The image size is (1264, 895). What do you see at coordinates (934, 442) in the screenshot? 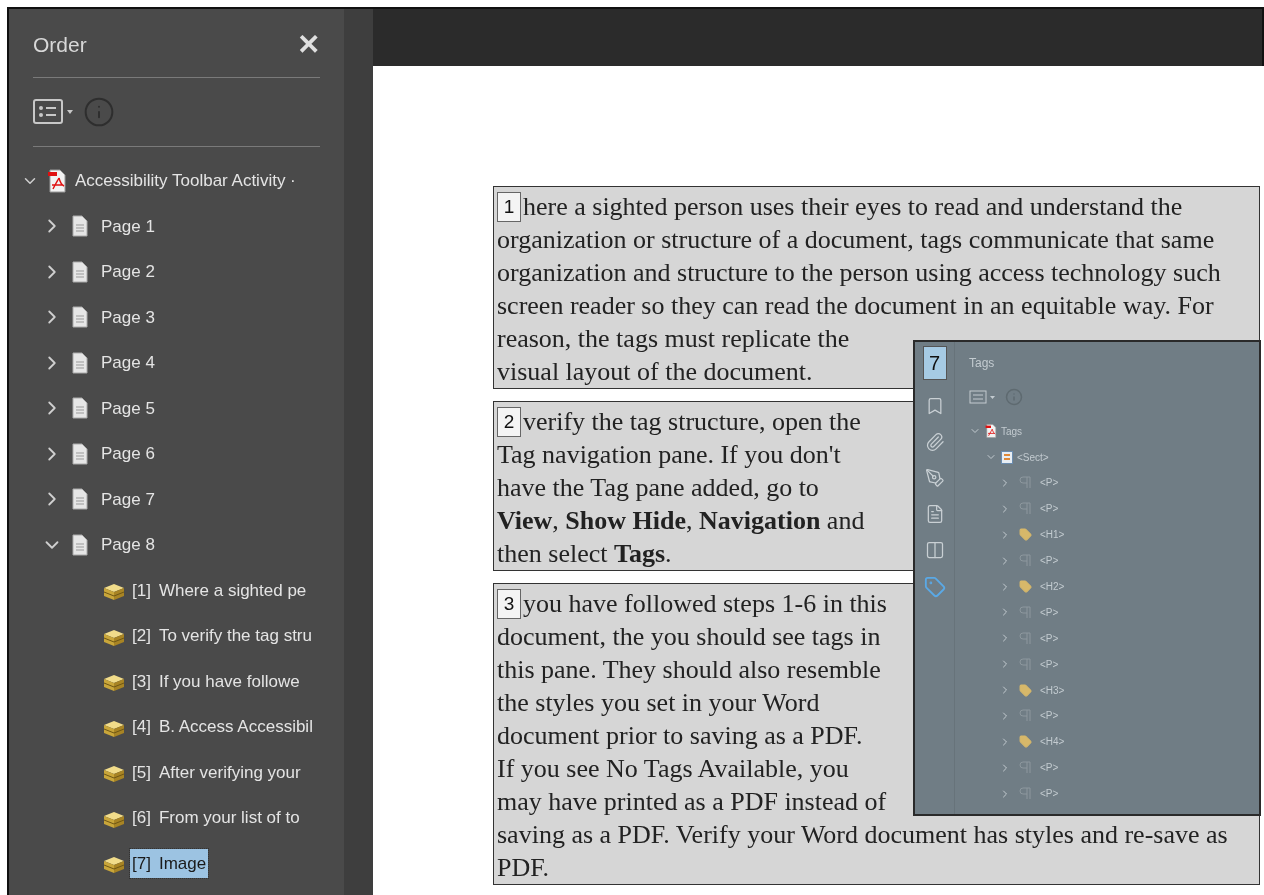
I see `paperclip-icon` at bounding box center [934, 442].